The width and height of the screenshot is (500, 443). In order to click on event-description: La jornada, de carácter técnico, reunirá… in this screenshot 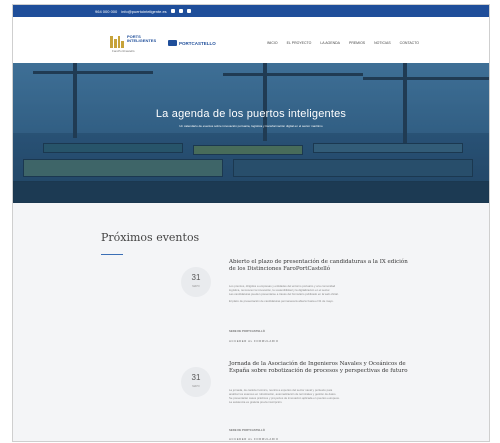, I will do `click(319, 396)`.